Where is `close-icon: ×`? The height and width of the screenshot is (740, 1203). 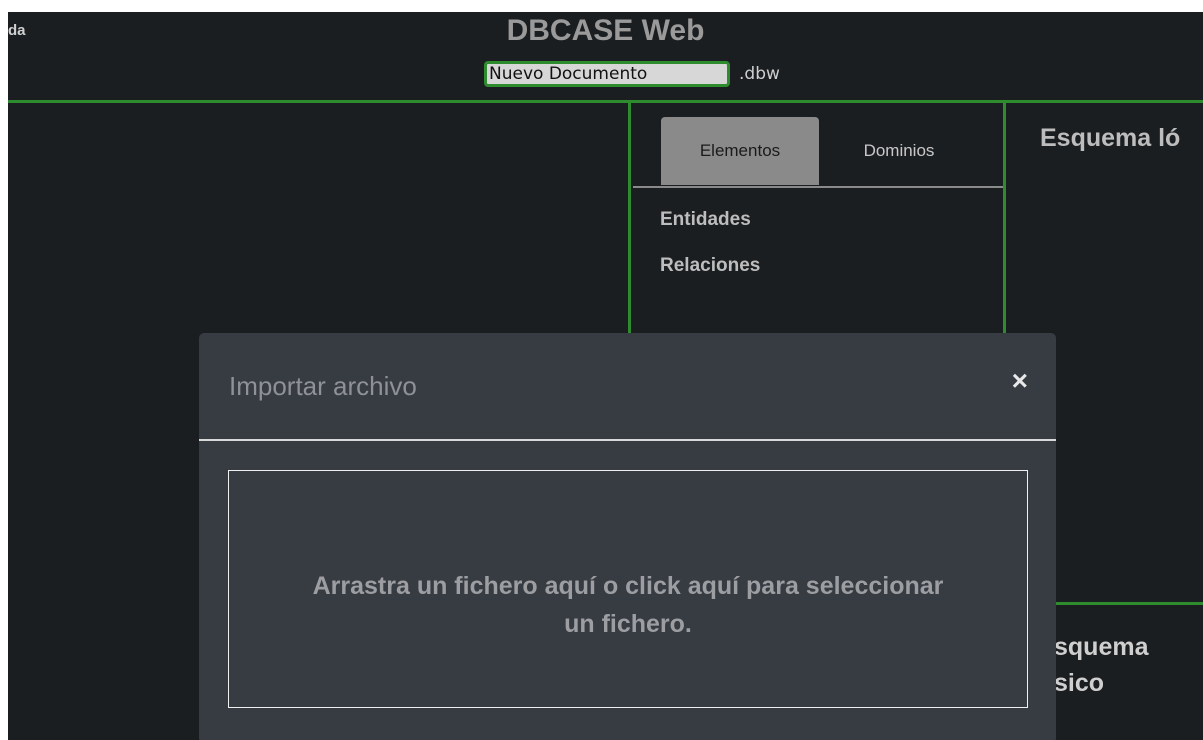
close-icon: × is located at coordinates (1020, 381).